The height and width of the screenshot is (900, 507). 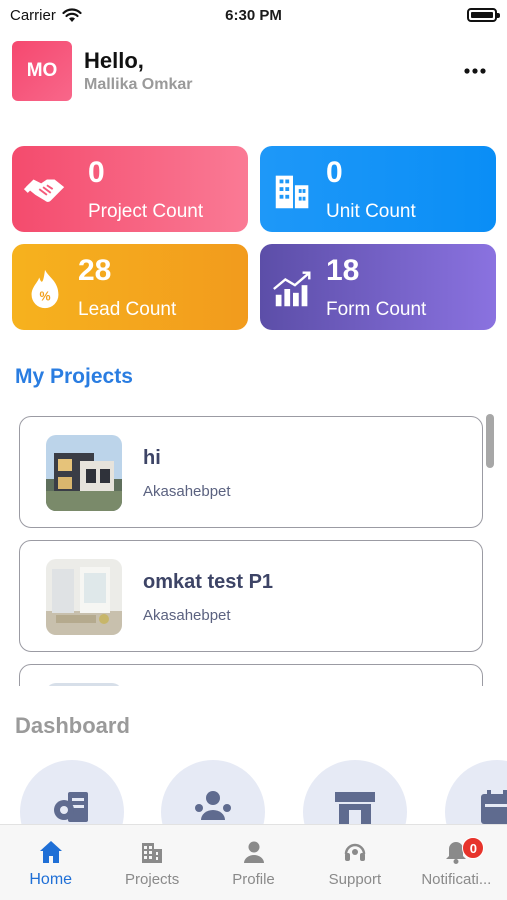 I want to click on project-count-value: 0, so click(x=96, y=172).